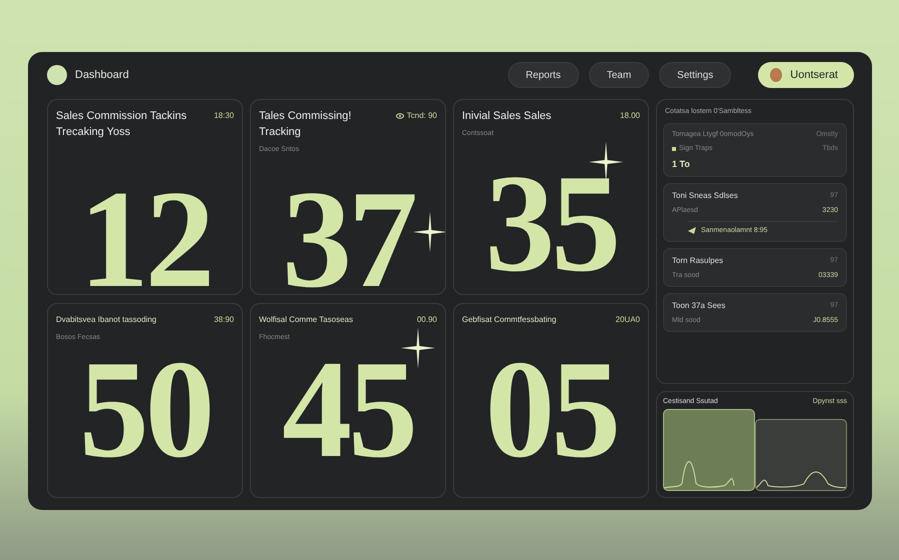  I want to click on summary-title: Toon 37a Sees, so click(699, 305).